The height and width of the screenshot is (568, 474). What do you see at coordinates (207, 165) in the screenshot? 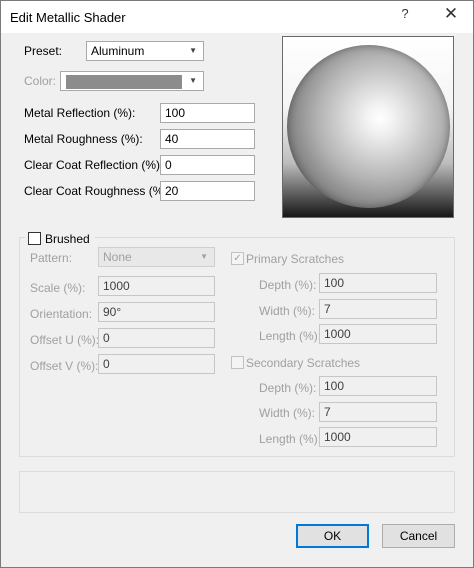
I see `clear-coat-reflection-input: 0` at bounding box center [207, 165].